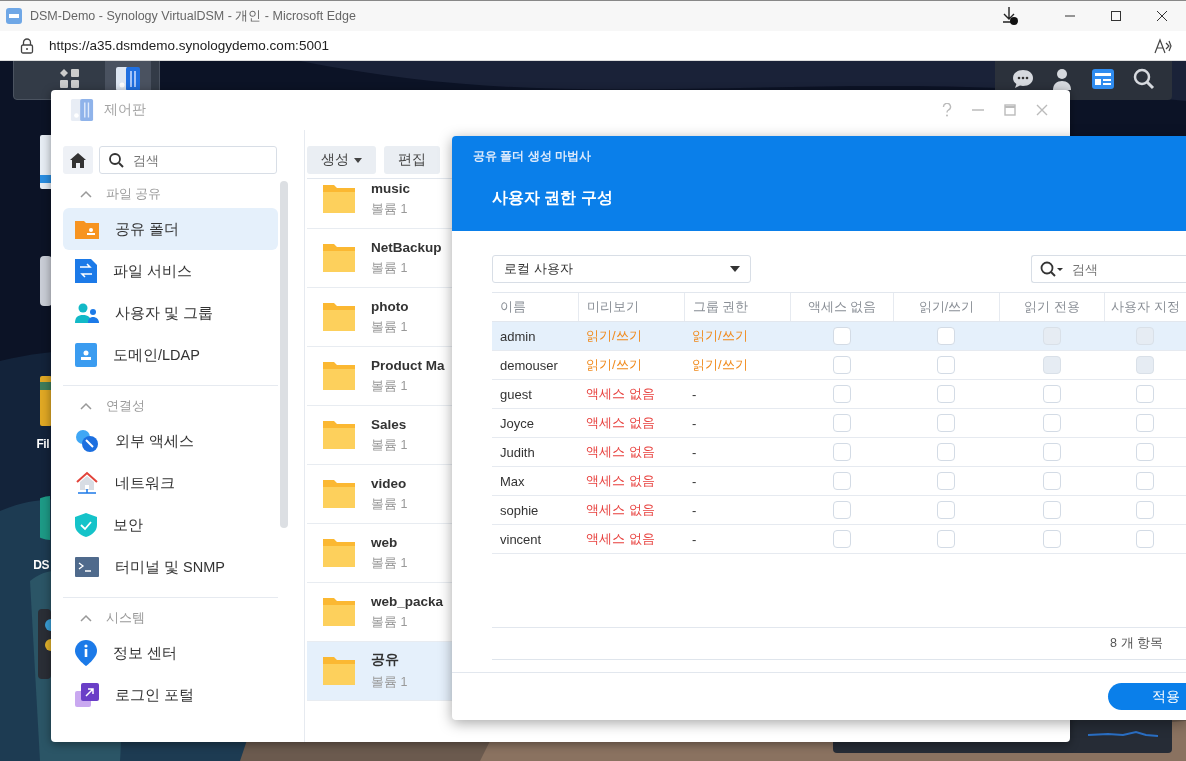 This screenshot has width=1186, height=761. Describe the element at coordinates (517, 452) in the screenshot. I see `user-name: Judith` at that location.